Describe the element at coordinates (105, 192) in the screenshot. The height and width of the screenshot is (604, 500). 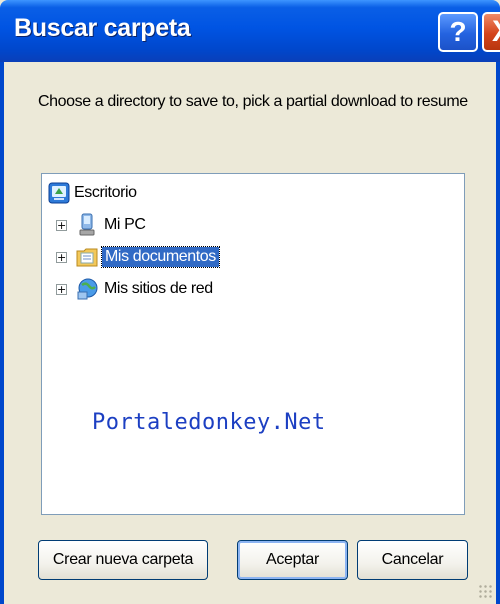
I see `tree-item-label: Escritorio` at that location.